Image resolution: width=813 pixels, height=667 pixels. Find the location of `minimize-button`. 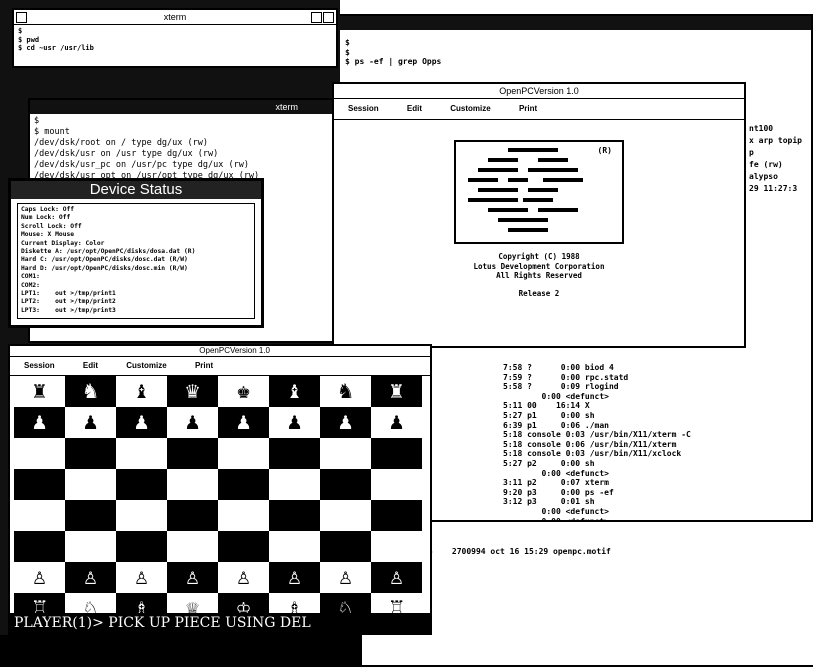

minimize-button is located at coordinates (316, 17).